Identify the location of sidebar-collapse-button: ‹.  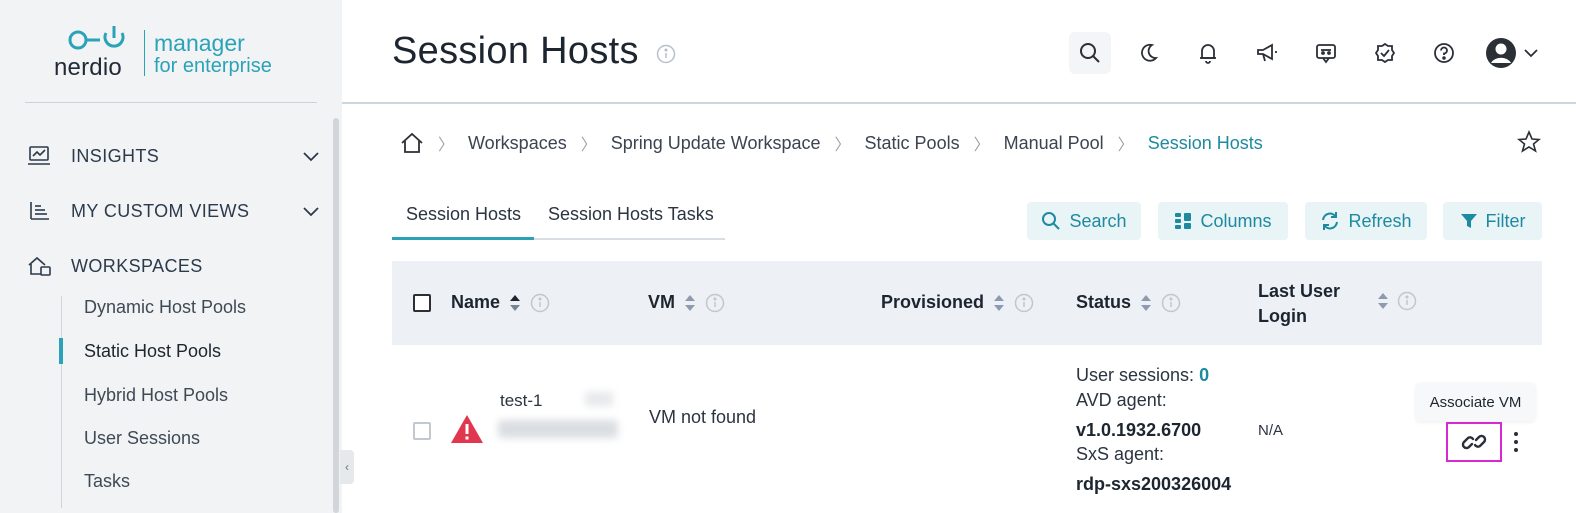
(347, 467).